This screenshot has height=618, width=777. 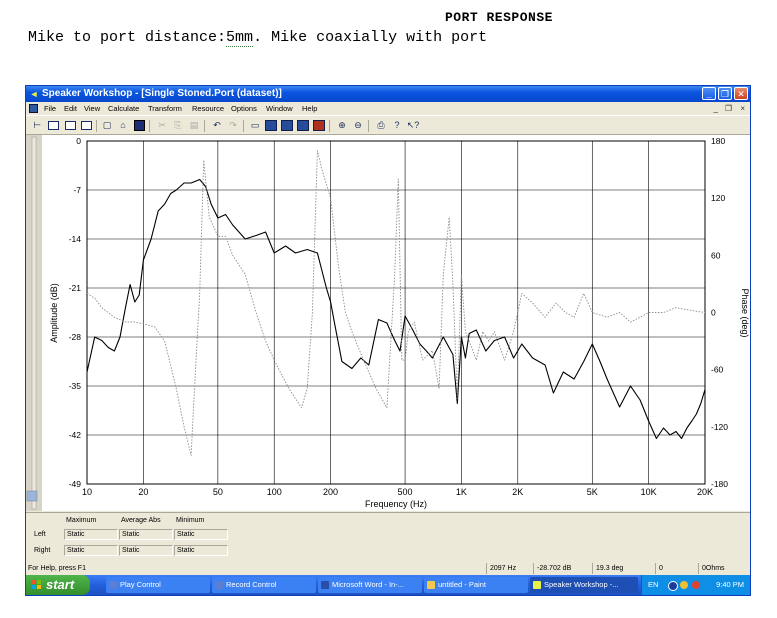 What do you see at coordinates (34, 323) in the screenshot?
I see `chart-left-scrollbar-track` at bounding box center [34, 323].